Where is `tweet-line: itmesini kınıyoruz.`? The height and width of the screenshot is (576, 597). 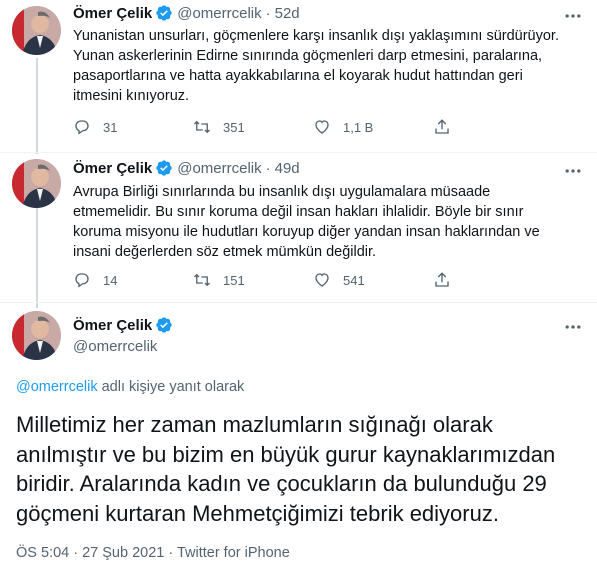
tweet-line: itmesini kınıyoruz. is located at coordinates (131, 96).